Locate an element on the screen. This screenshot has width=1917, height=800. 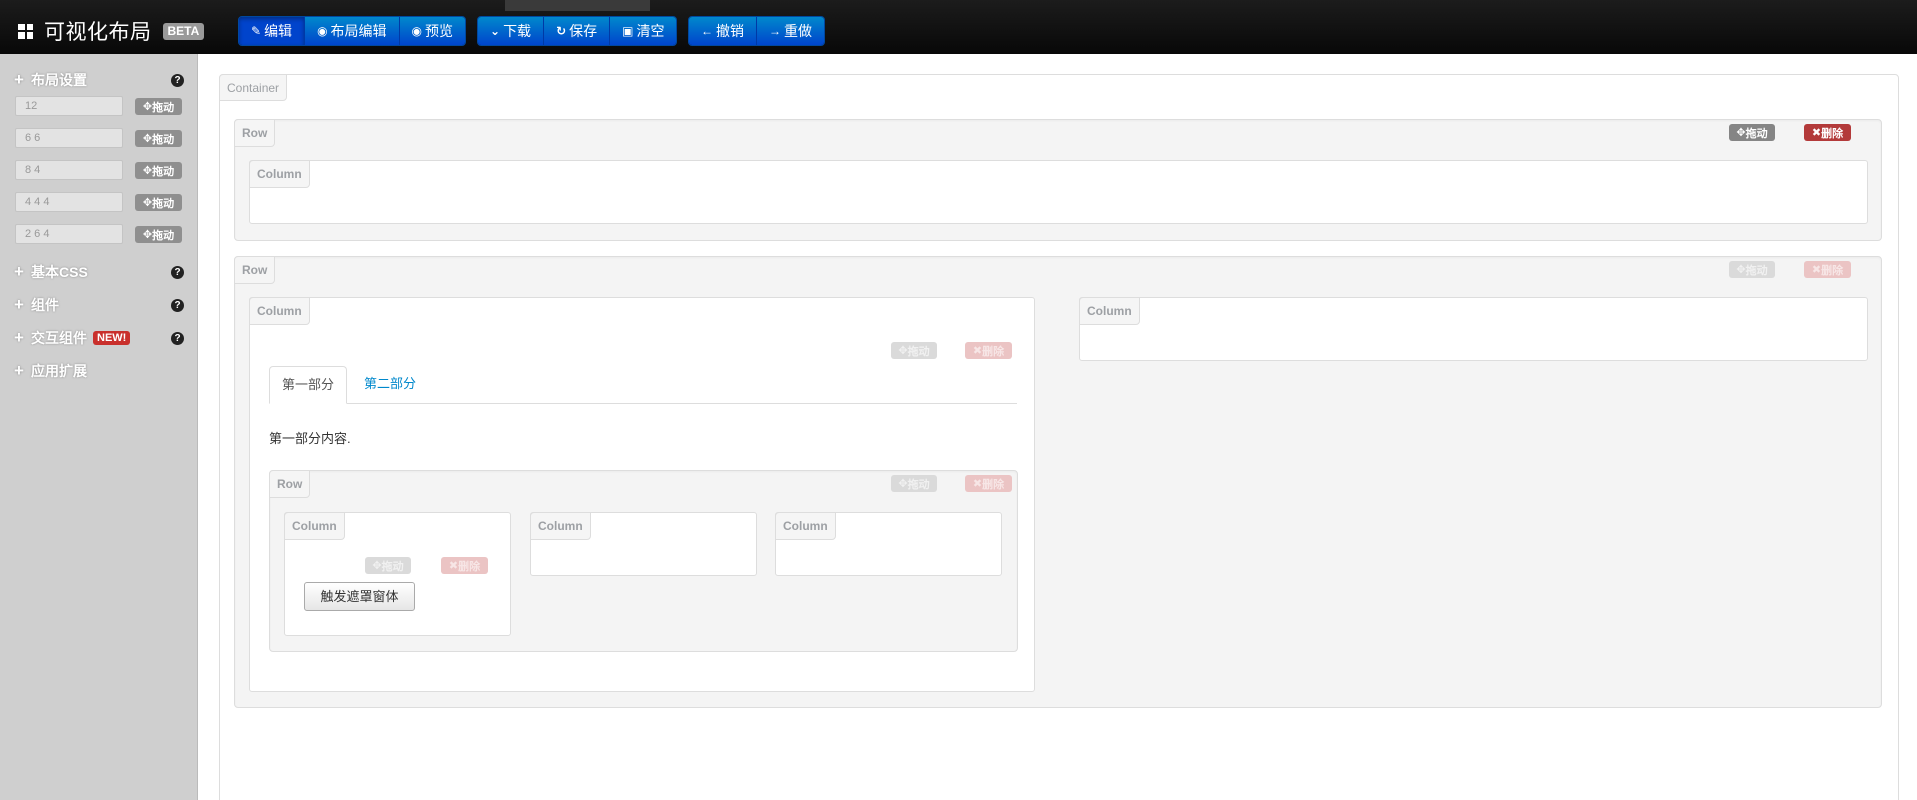
sidebar-section-basic-css: + 基本CSS ? is located at coordinates (99, 271).